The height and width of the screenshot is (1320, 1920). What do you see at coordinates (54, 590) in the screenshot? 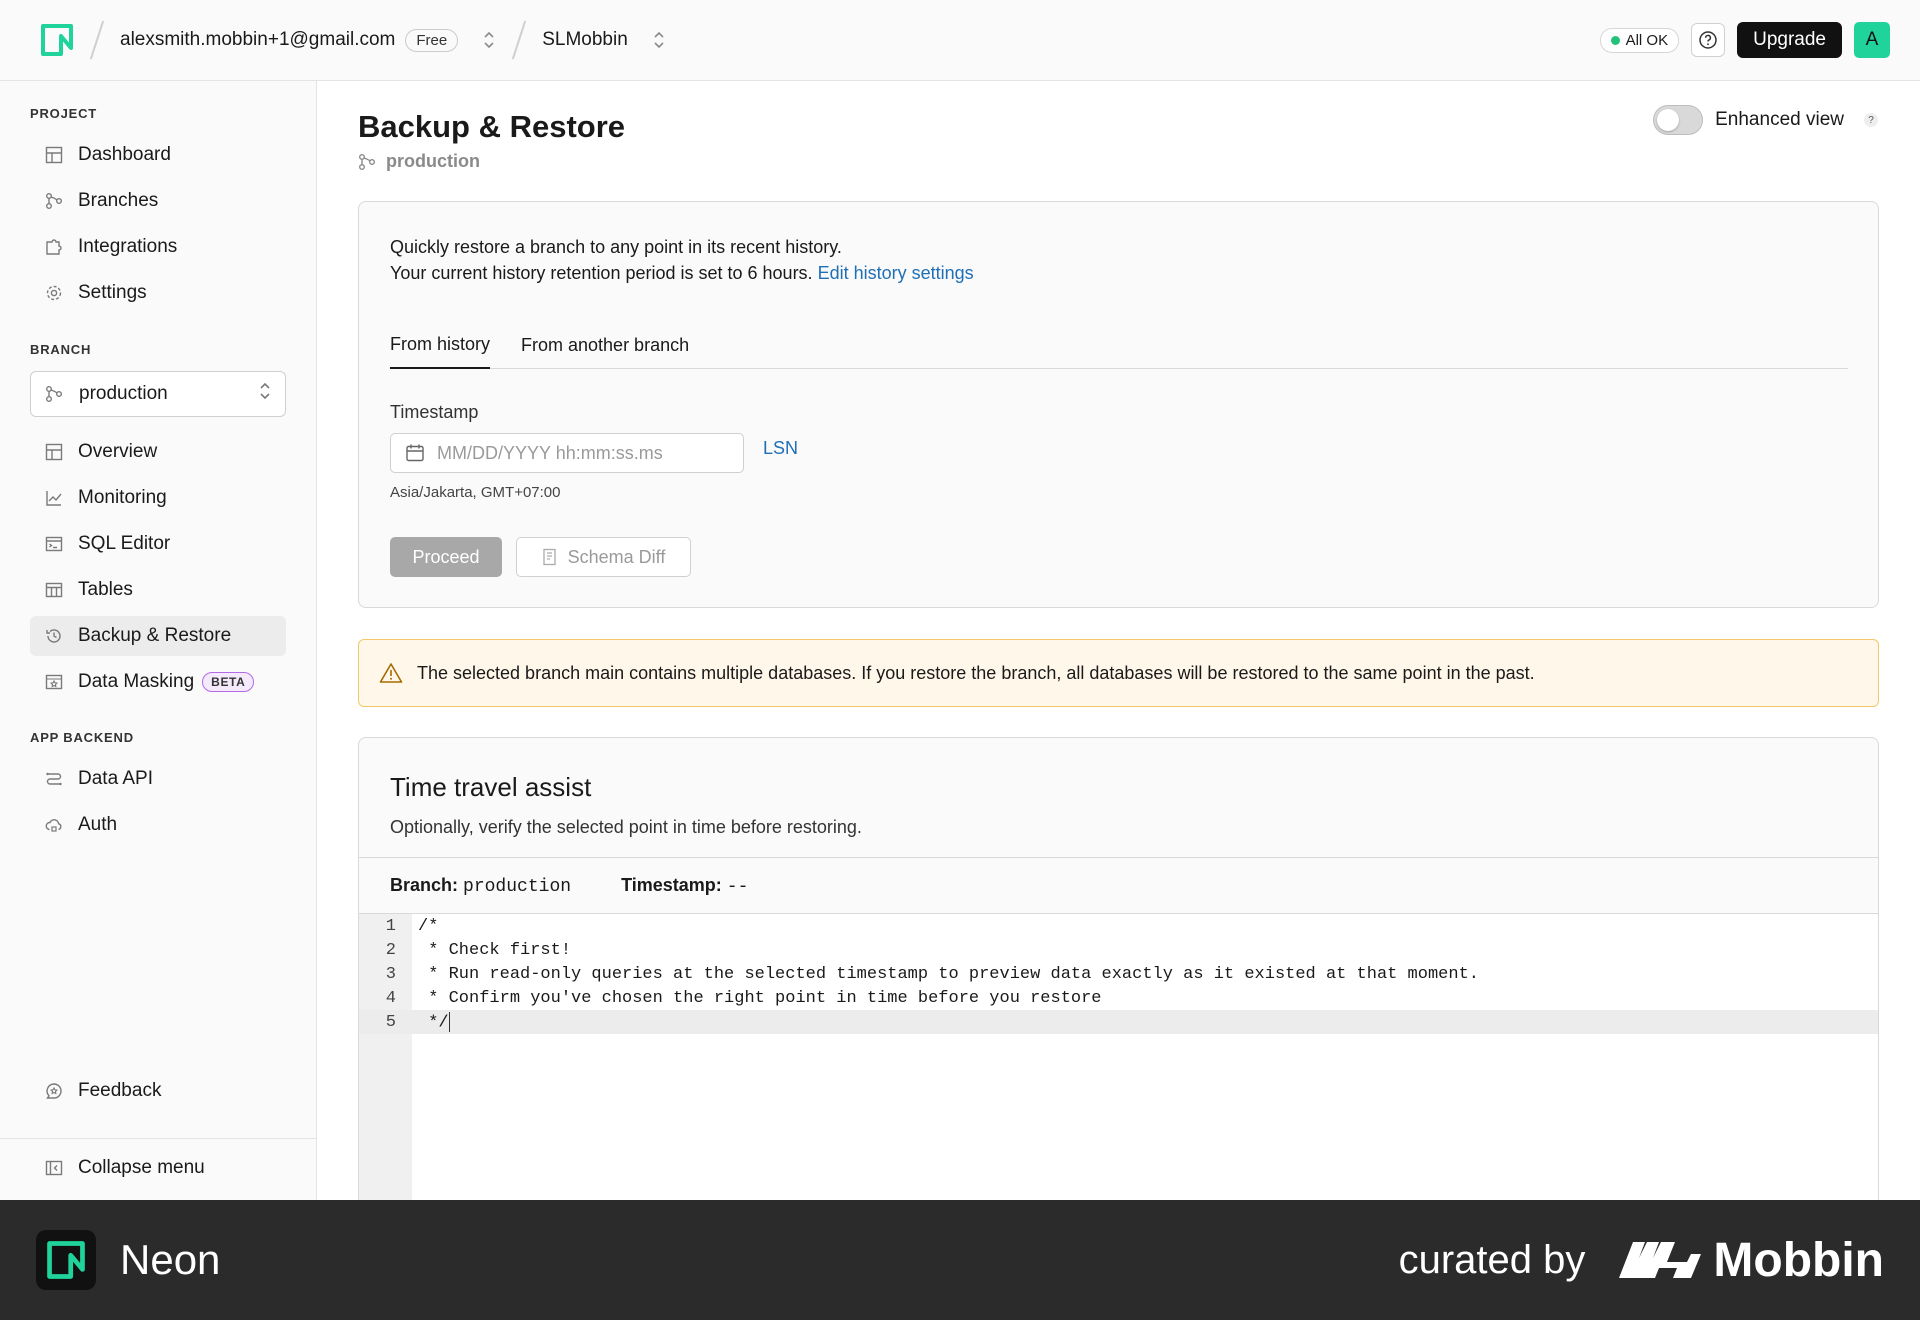
I see `table-icon` at bounding box center [54, 590].